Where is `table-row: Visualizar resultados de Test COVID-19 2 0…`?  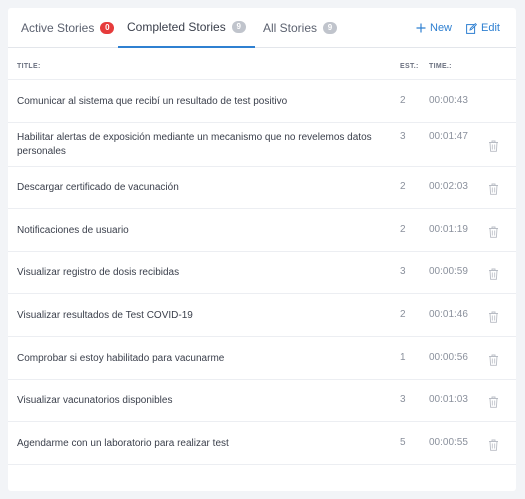 table-row: Visualizar resultados de Test COVID-19 2 0… is located at coordinates (262, 315).